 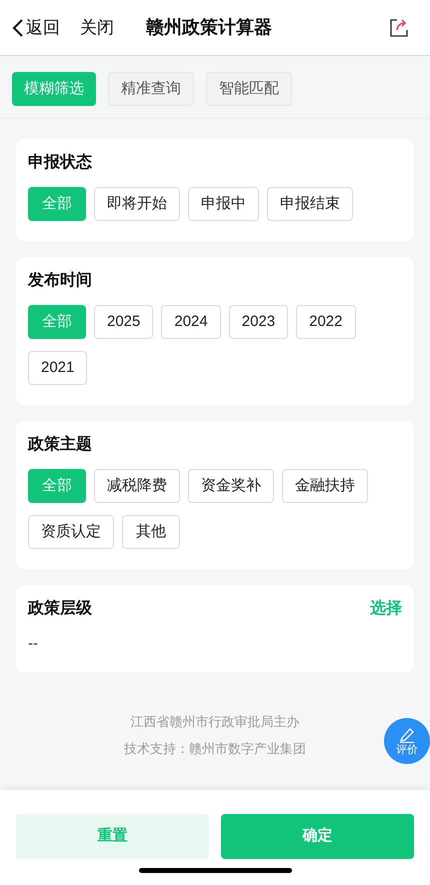 What do you see at coordinates (97, 27) in the screenshot?
I see `close-button: 关闭` at bounding box center [97, 27].